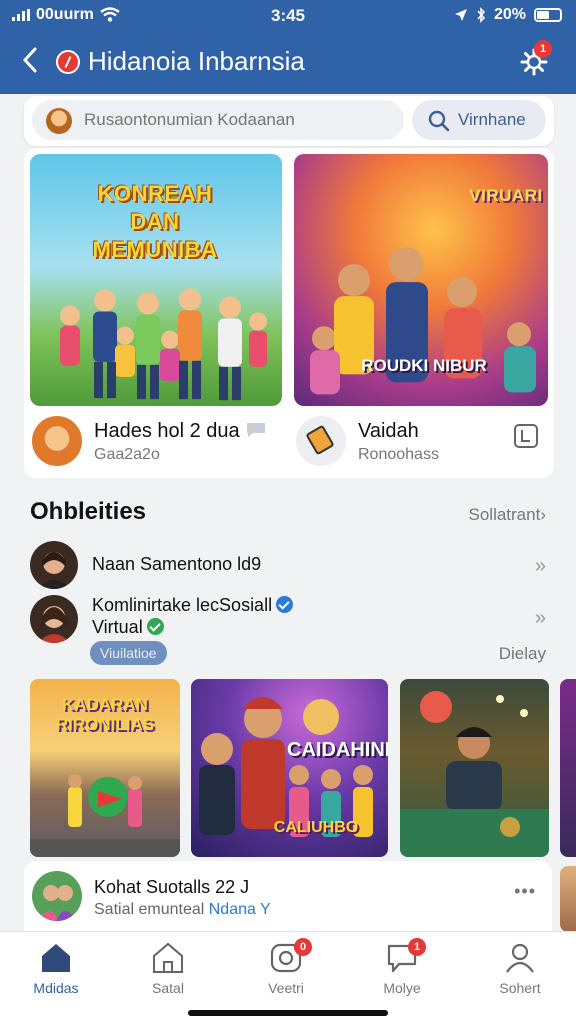 The image size is (576, 1024). Describe the element at coordinates (105, 815) in the screenshot. I see `street-illustration` at that location.